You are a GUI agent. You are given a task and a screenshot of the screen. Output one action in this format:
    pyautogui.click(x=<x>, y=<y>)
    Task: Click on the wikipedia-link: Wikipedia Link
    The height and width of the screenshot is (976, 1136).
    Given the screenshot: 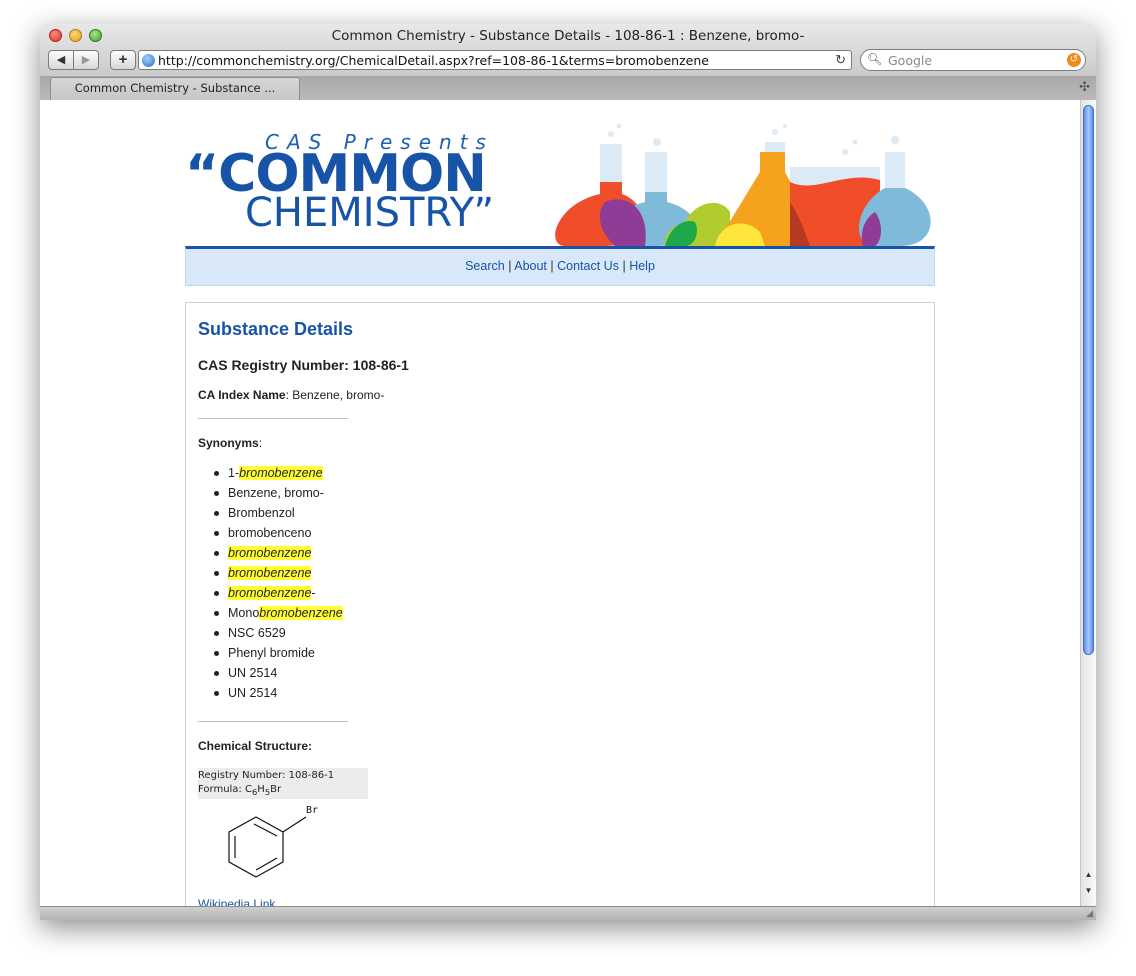 What is the action you would take?
    pyautogui.click(x=236, y=901)
    